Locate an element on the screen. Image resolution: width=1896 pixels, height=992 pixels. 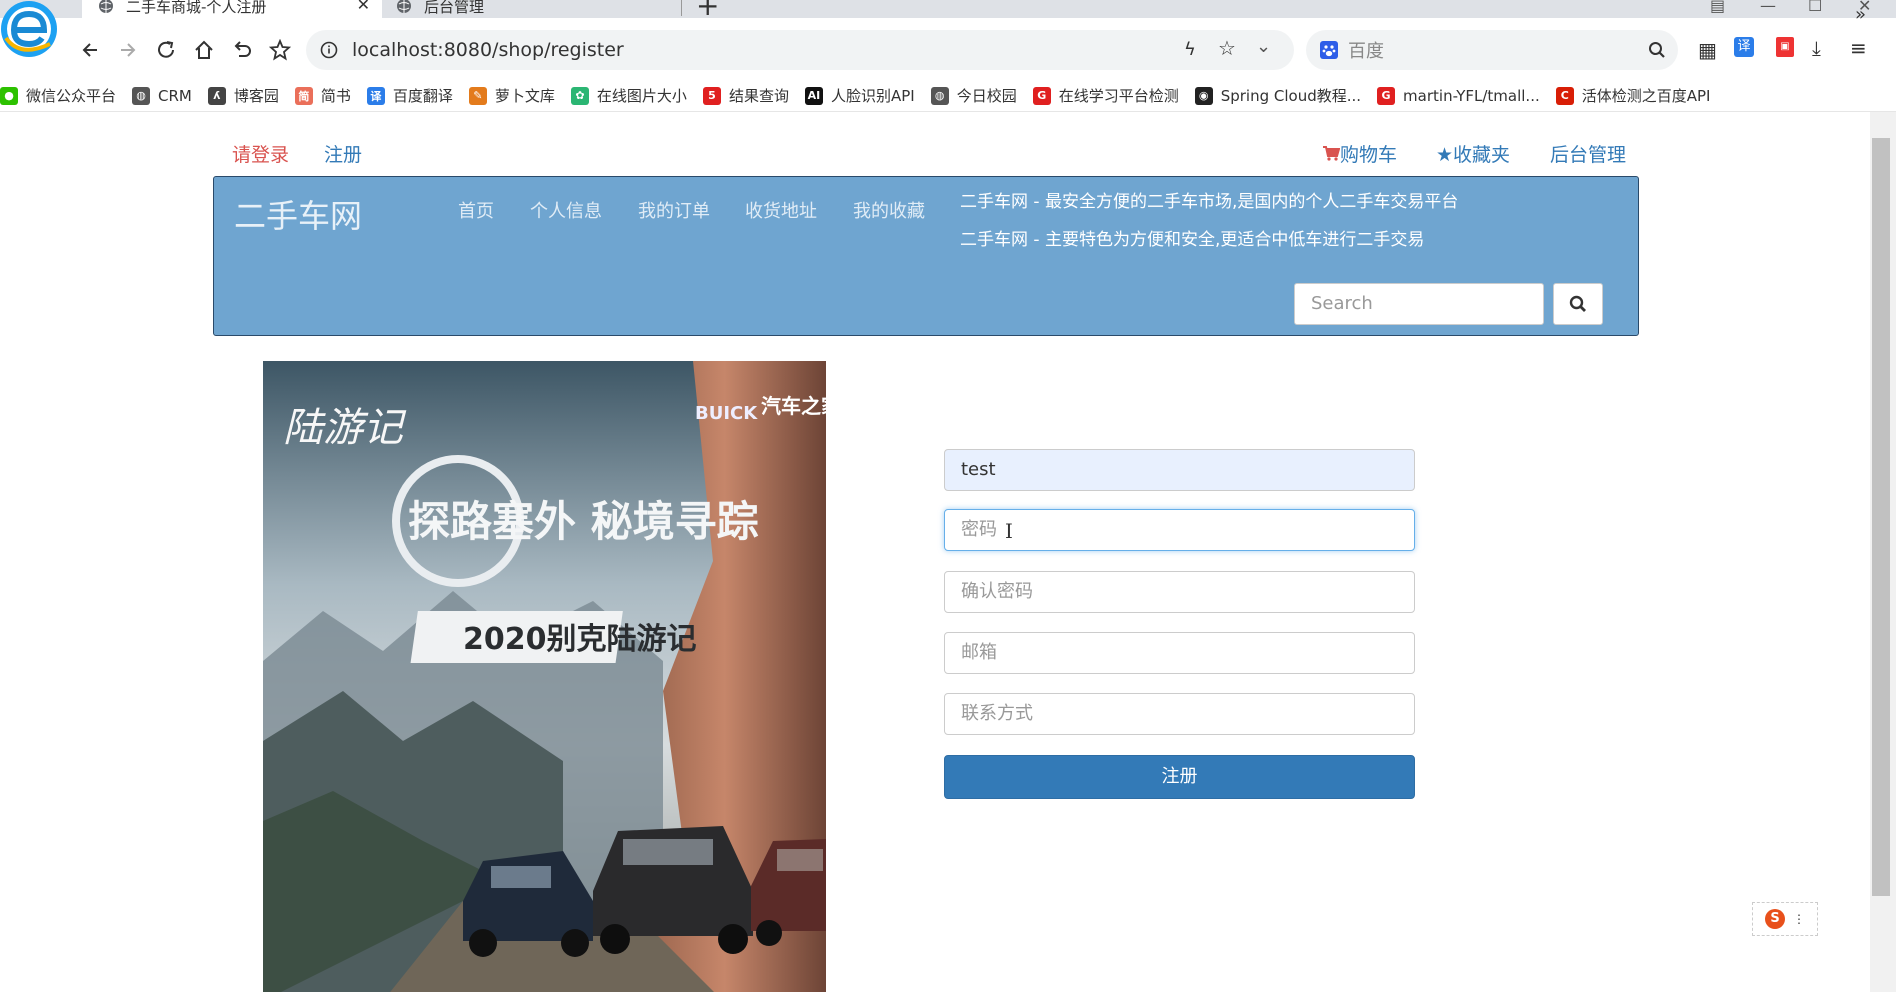
cart-label: 购物车 is located at coordinates (1369, 155).